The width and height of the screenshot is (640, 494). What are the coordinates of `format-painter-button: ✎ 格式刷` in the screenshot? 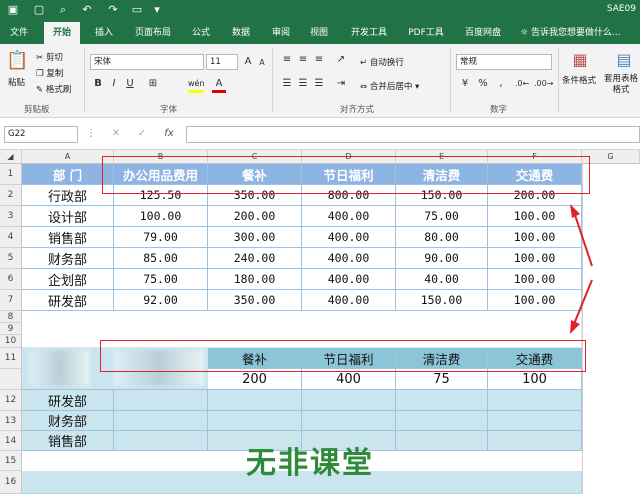 It's located at (53, 89).